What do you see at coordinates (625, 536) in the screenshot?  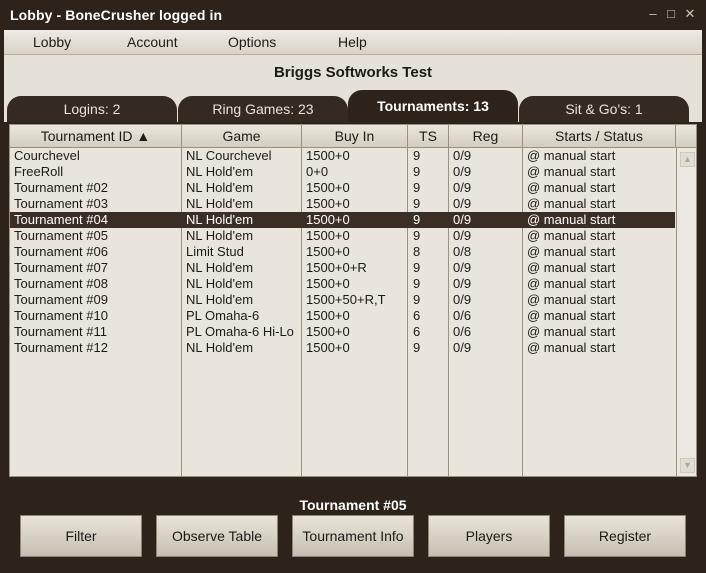 I see `register-button: Register` at bounding box center [625, 536].